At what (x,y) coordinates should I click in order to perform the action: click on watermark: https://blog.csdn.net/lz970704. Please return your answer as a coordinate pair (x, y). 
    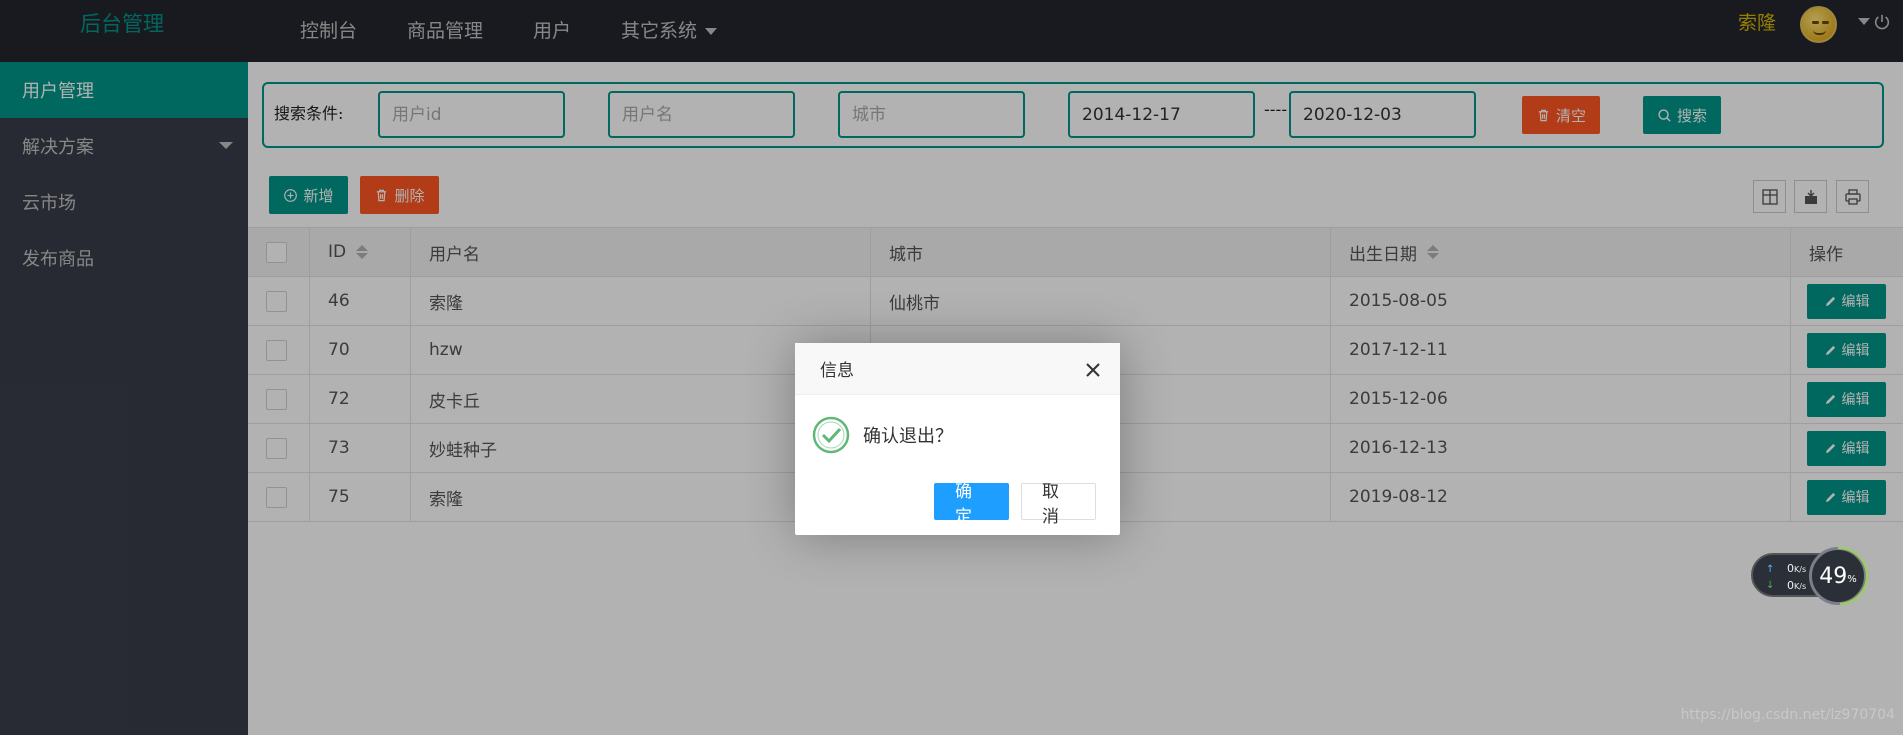
    Looking at the image, I should click on (1787, 715).